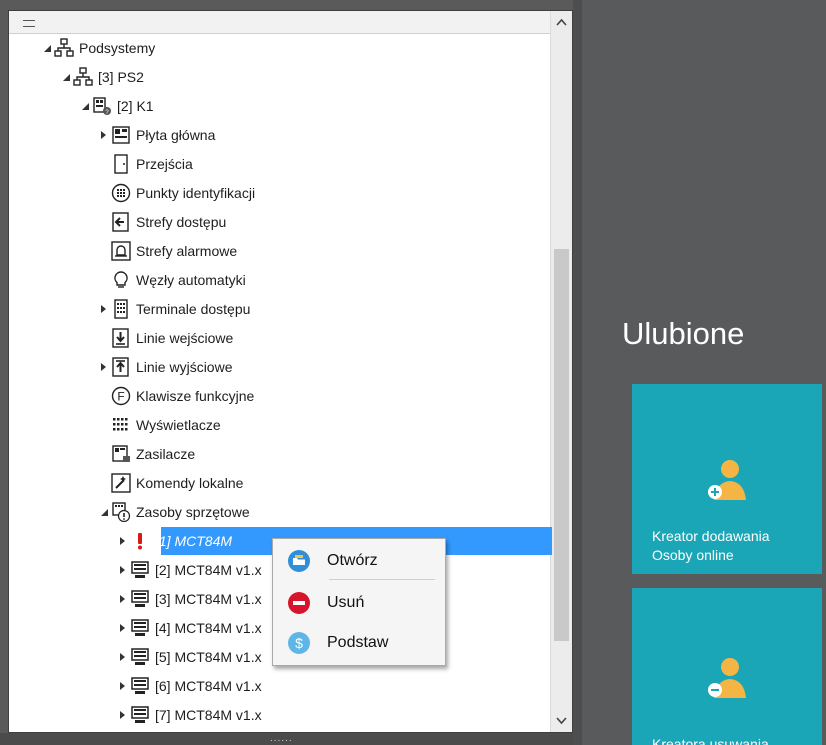 The width and height of the screenshot is (826, 745). Describe the element at coordinates (121, 309) in the screenshot. I see `terminal-icon` at that location.